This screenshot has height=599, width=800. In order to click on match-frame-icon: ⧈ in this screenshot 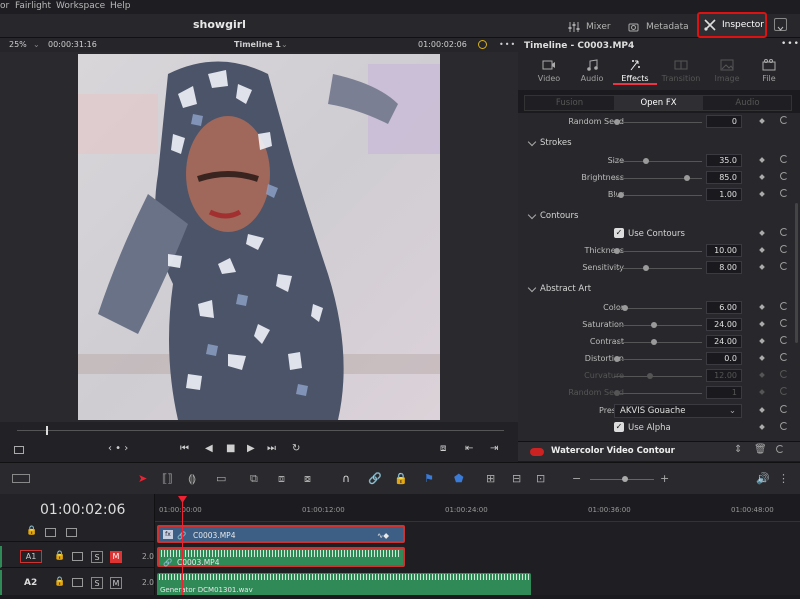, I will do `click(443, 448)`.